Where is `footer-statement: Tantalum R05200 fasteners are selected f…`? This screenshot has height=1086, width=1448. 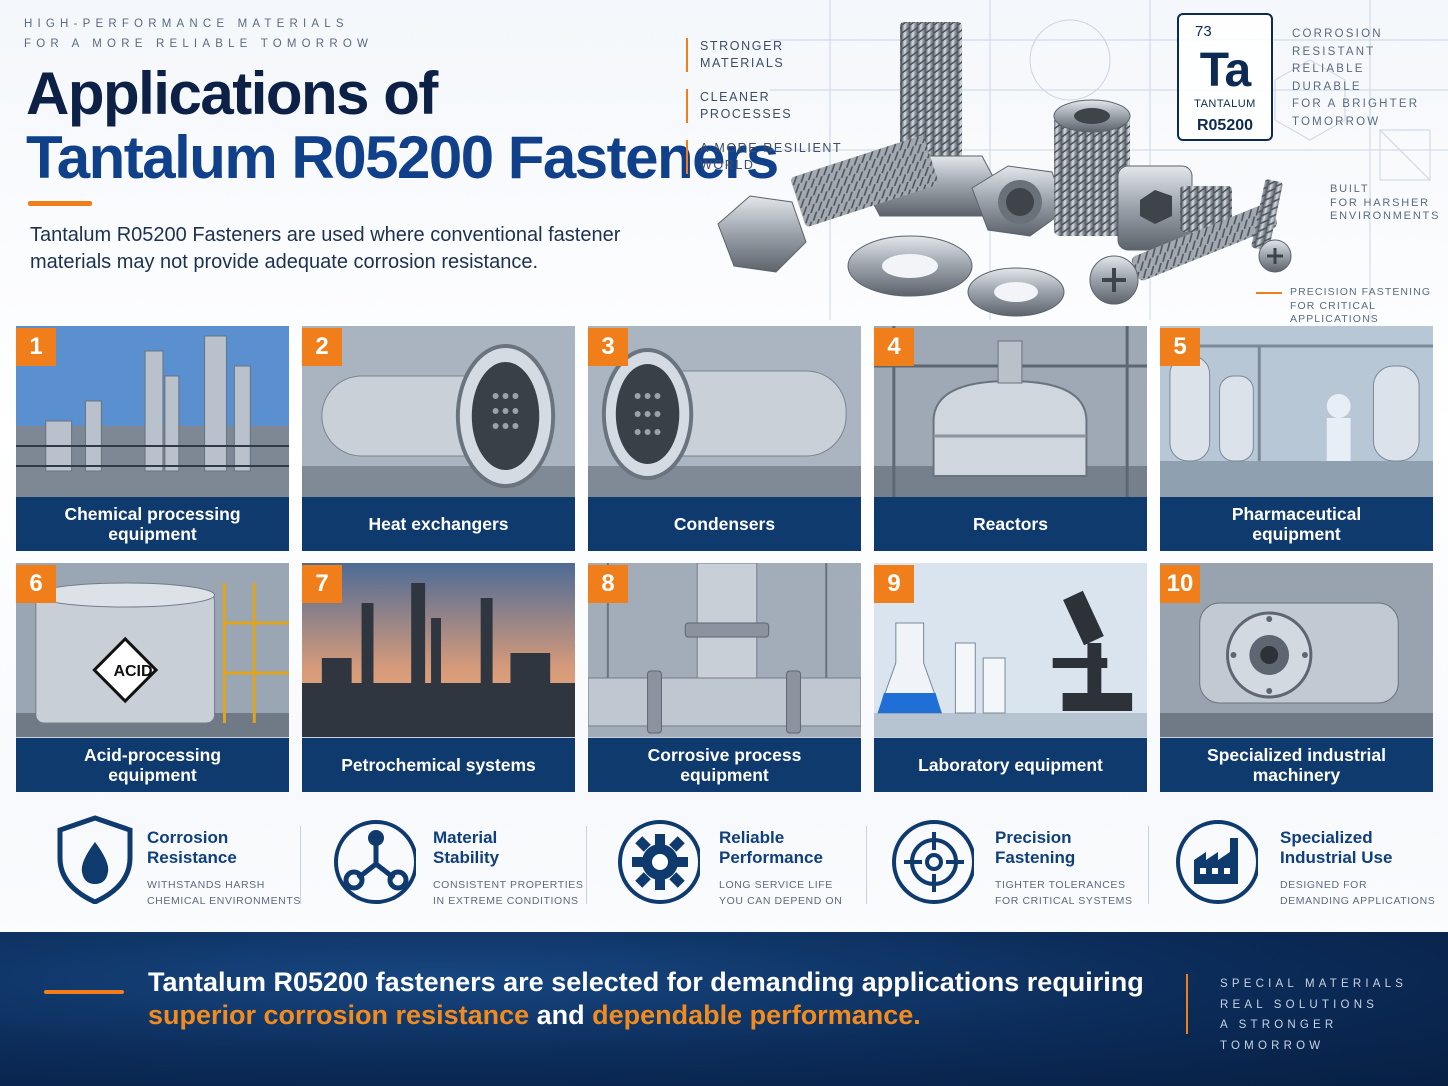
footer-statement: Tantalum R05200 fasteners are selected f… is located at coordinates (648, 999).